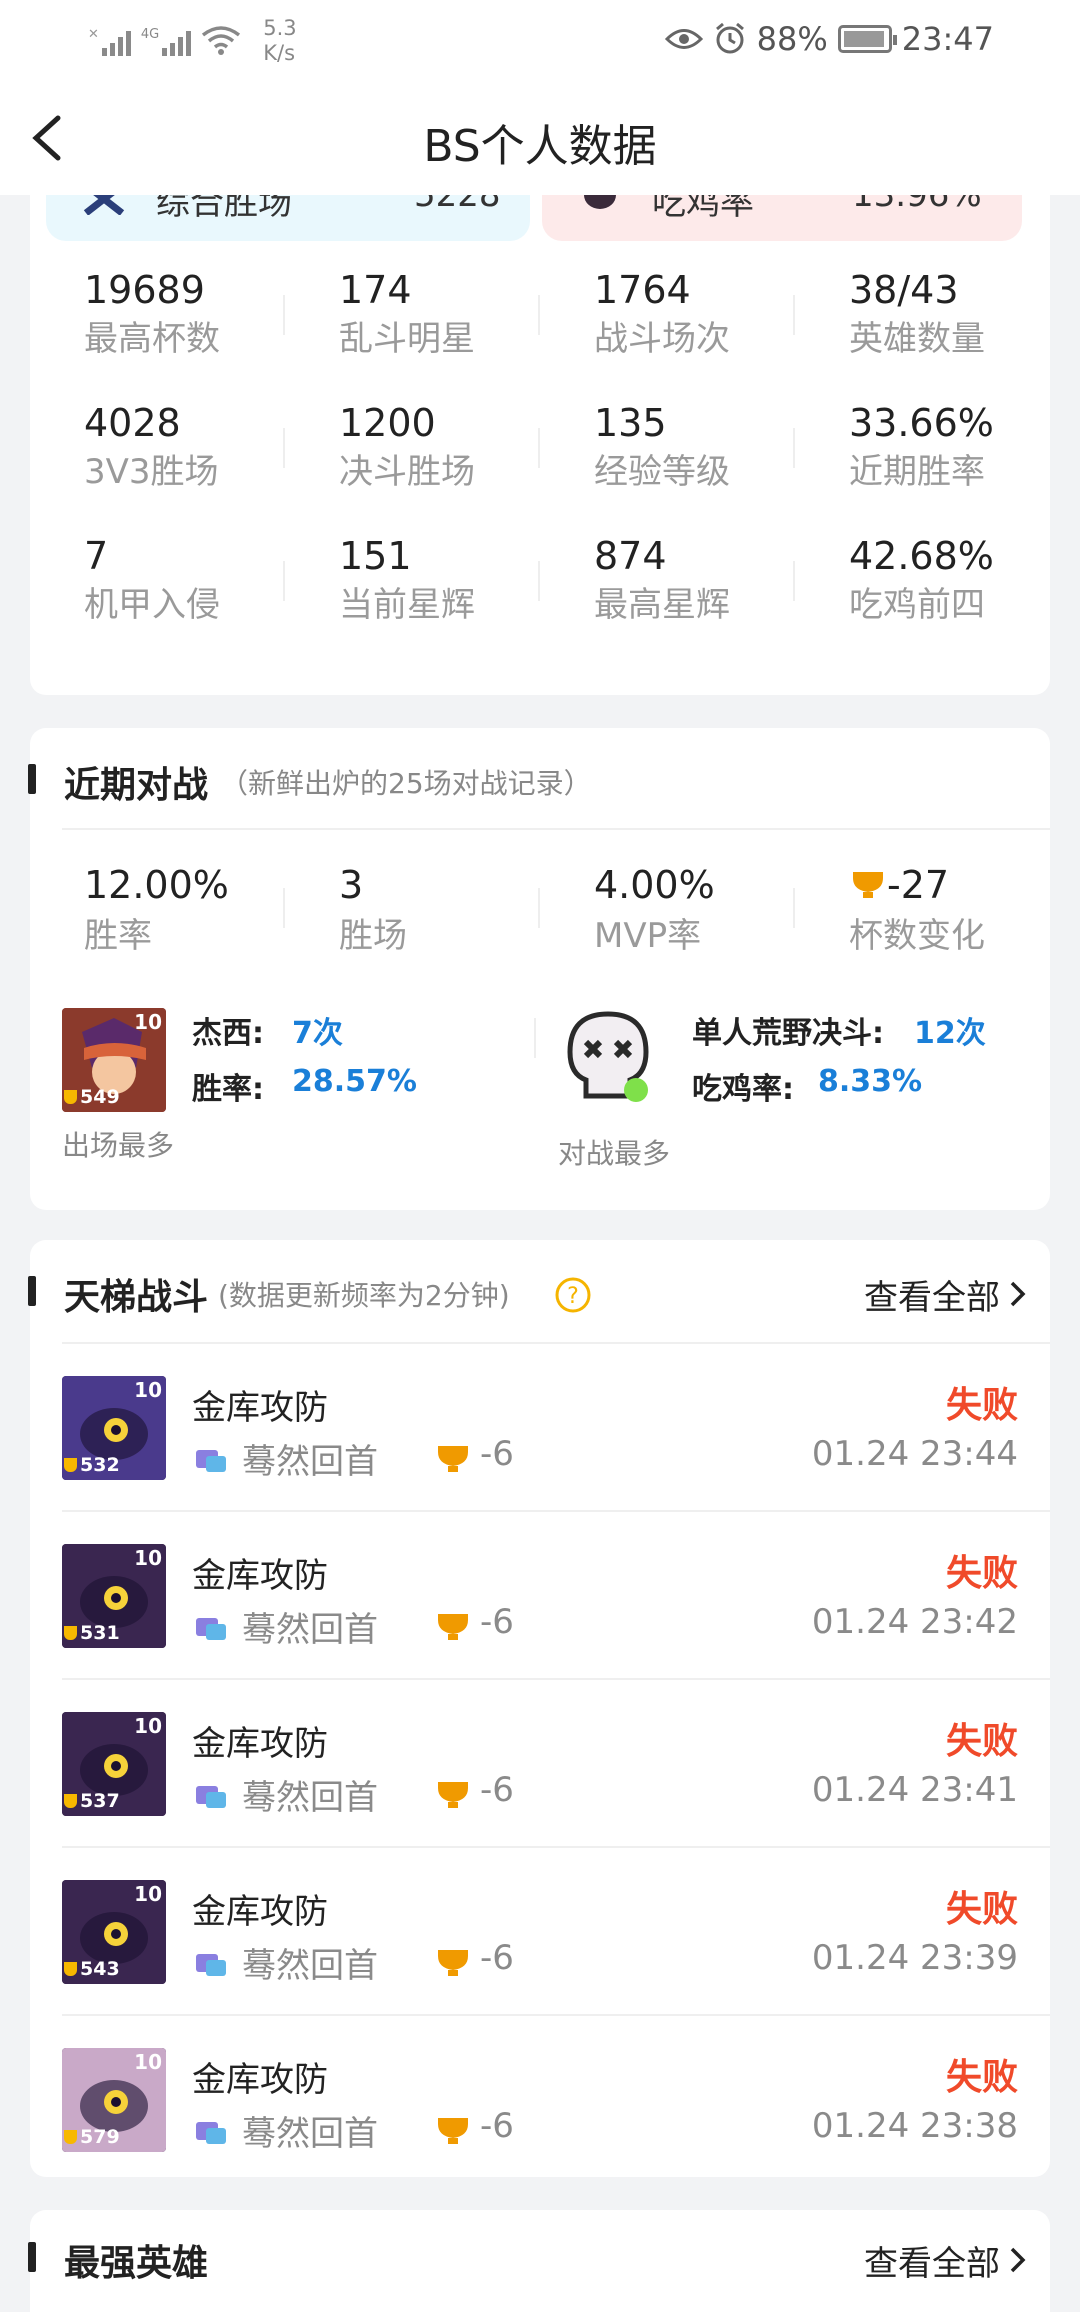  Describe the element at coordinates (317, 1033) in the screenshot. I see `hero-count: 7次` at that location.